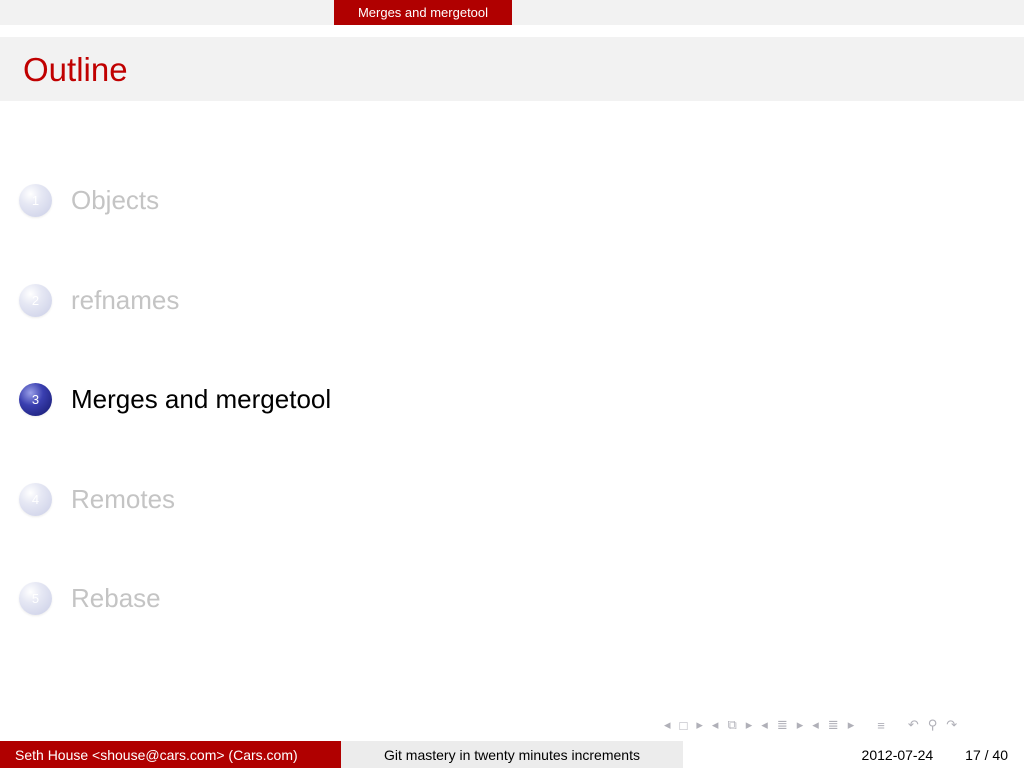 The image size is (1024, 768). Describe the element at coordinates (512, 69) in the screenshot. I see `frame-title-bar: Outline` at that location.